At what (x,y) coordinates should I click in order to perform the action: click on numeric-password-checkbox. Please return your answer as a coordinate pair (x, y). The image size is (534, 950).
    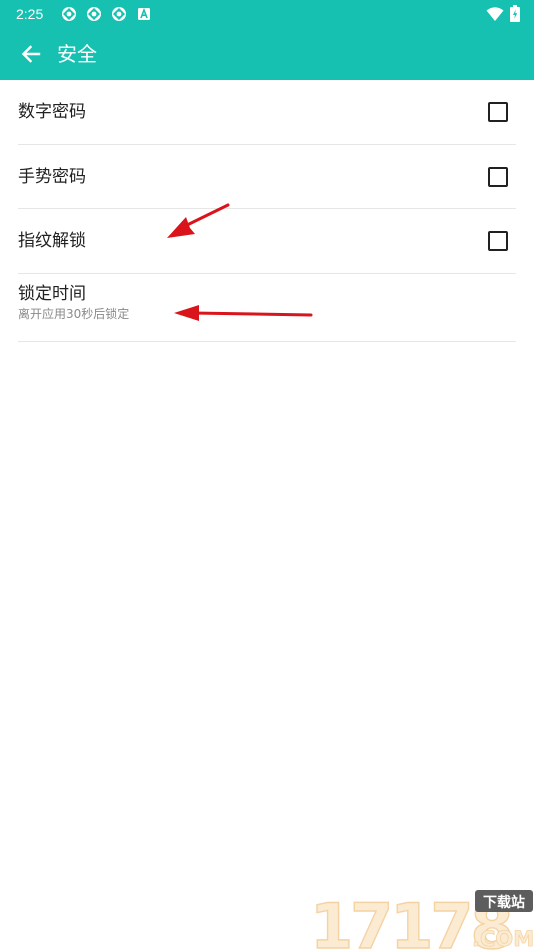
    Looking at the image, I should click on (498, 112).